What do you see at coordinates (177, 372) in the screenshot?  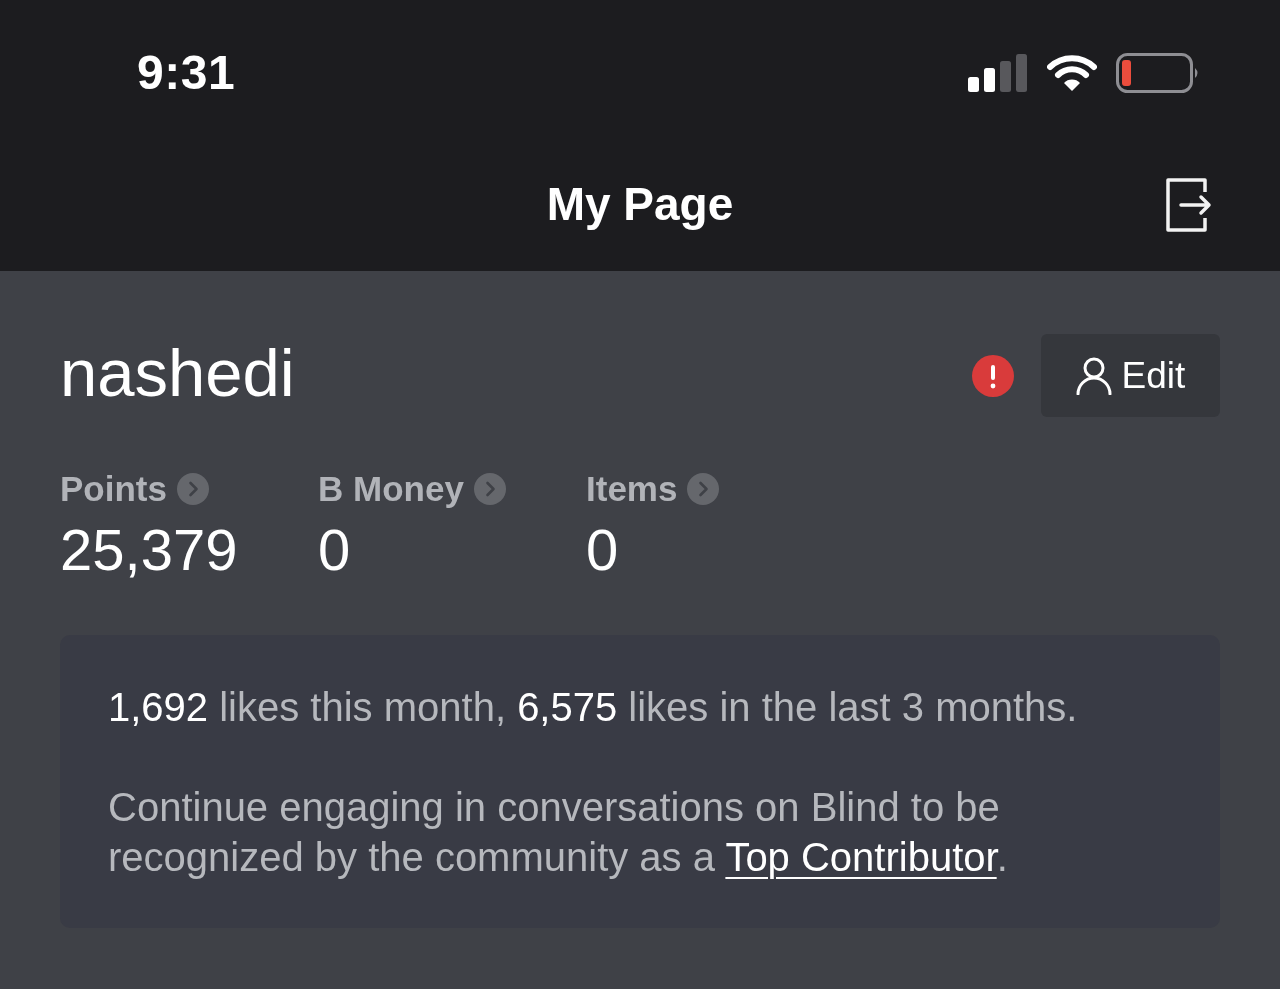 I see `username: nashedi` at bounding box center [177, 372].